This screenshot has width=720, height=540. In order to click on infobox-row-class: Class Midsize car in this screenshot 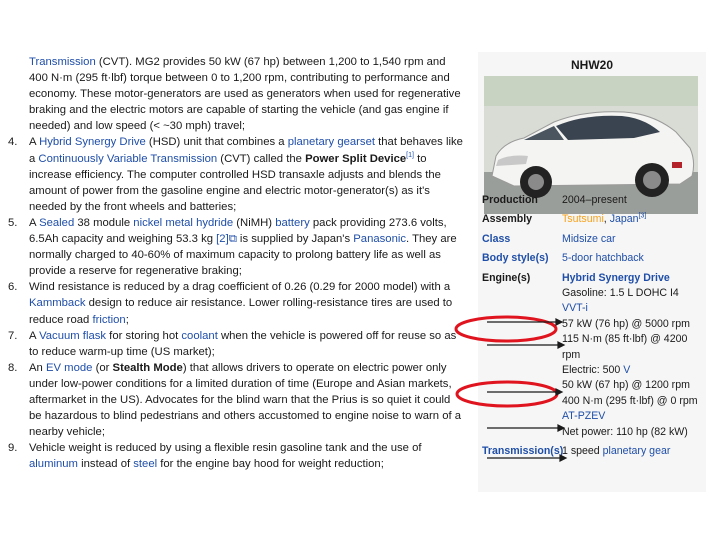, I will do `click(592, 239)`.